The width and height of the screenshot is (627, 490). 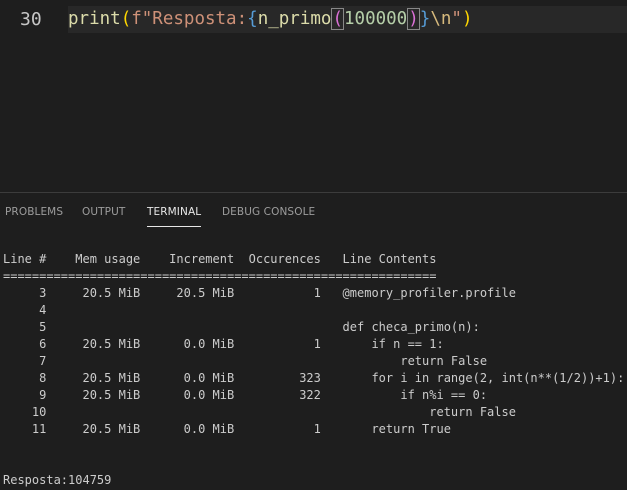 I want to click on code-token-paren-matched: ), so click(x=413, y=19).